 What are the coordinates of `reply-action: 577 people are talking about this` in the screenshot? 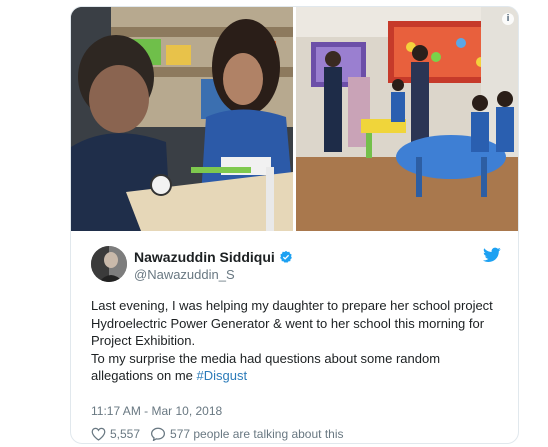 It's located at (247, 434).